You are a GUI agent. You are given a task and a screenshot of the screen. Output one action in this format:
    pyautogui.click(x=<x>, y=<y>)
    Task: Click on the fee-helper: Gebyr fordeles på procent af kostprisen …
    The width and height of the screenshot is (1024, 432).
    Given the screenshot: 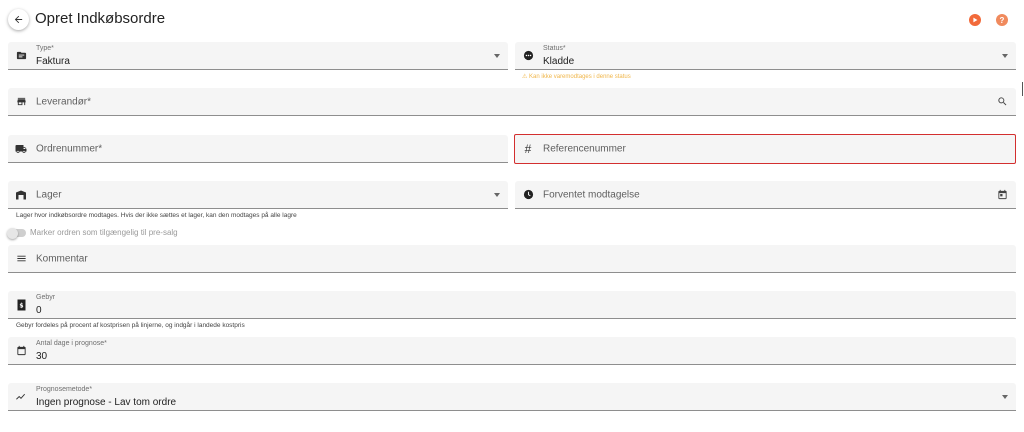 What is the action you would take?
    pyautogui.click(x=130, y=325)
    